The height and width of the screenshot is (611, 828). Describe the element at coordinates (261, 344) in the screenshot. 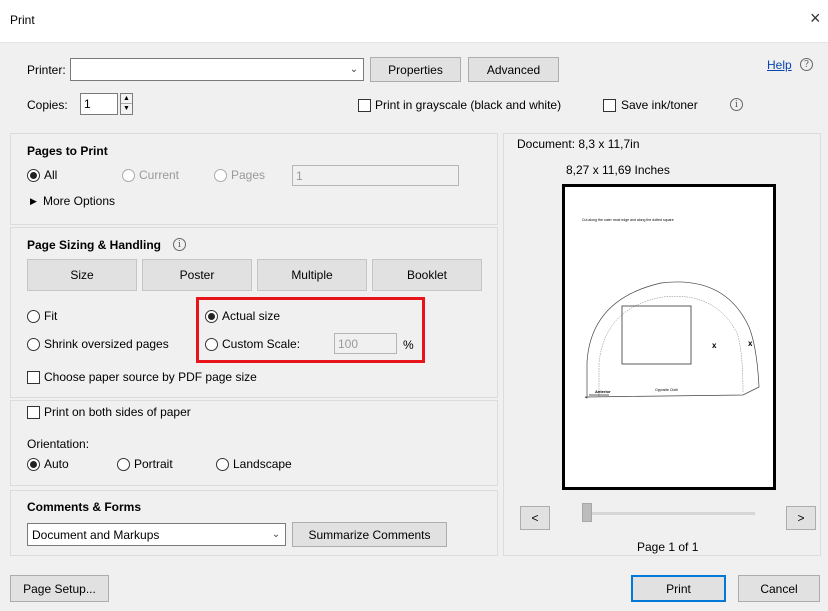

I see `custom-scale-label: Custom Scale:` at that location.